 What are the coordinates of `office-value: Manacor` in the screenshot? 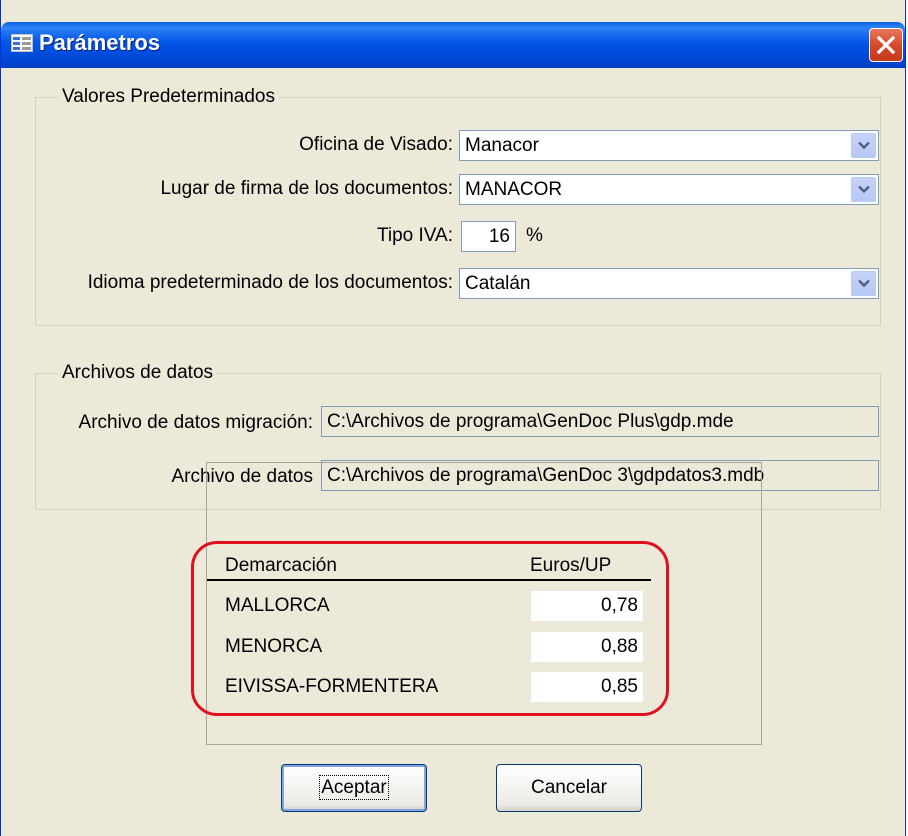 It's located at (502, 145).